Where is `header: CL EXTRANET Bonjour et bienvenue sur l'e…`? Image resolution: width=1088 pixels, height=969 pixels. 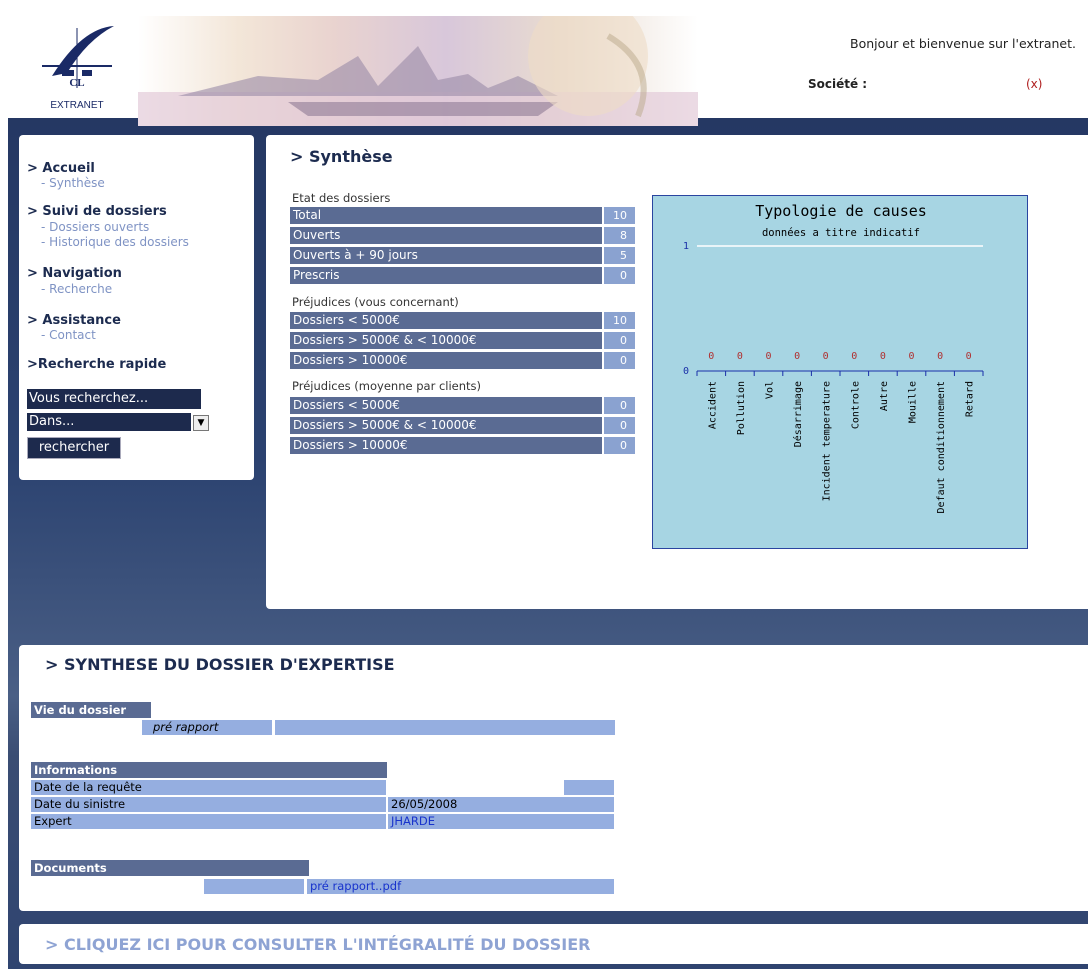
header: CL EXTRANET Bonjour et bienvenue sur l'e… is located at coordinates (548, 67).